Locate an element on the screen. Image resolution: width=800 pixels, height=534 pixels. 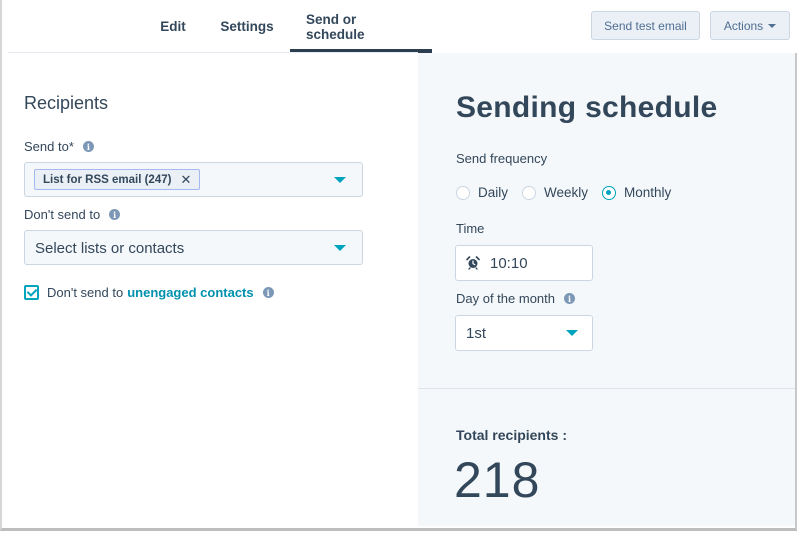
radio-weekly: Weekly is located at coordinates (555, 192).